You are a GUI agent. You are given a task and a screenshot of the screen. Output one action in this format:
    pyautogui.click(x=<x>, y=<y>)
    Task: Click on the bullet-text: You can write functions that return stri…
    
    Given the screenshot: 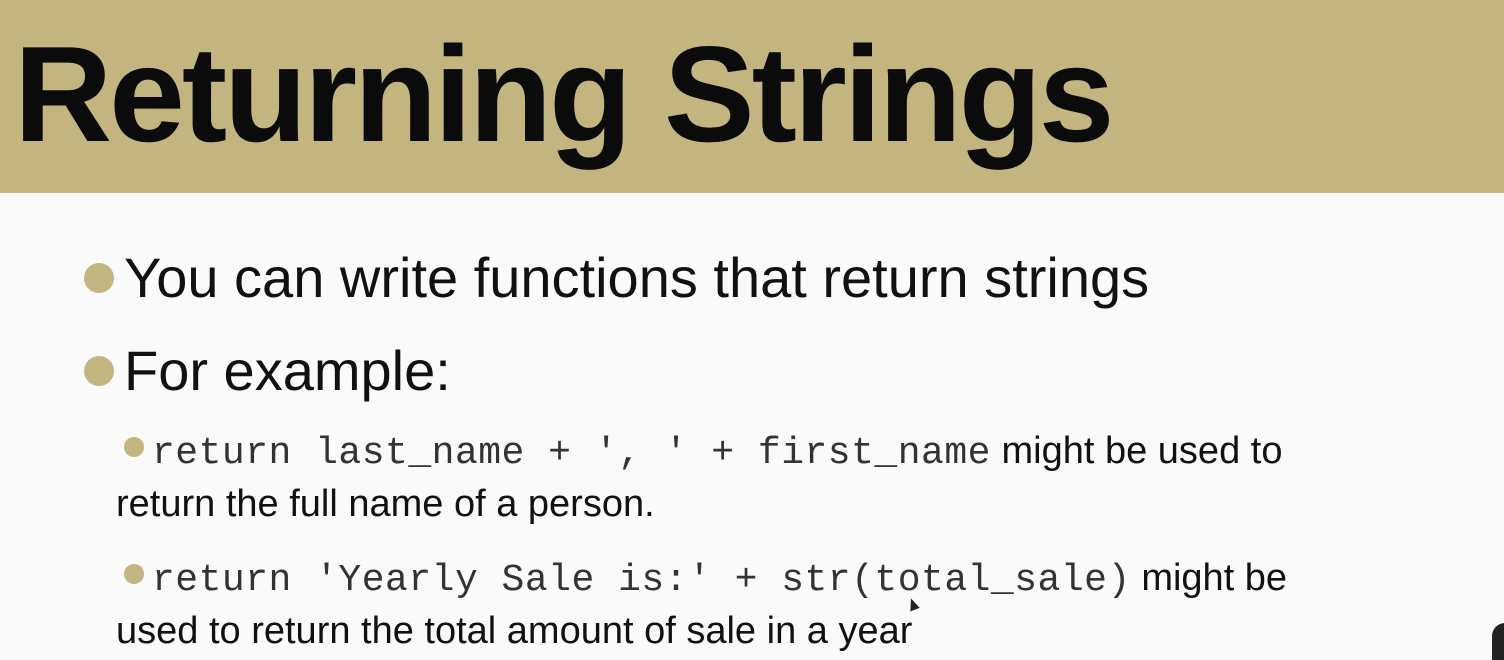 What is the action you would take?
    pyautogui.click(x=637, y=277)
    